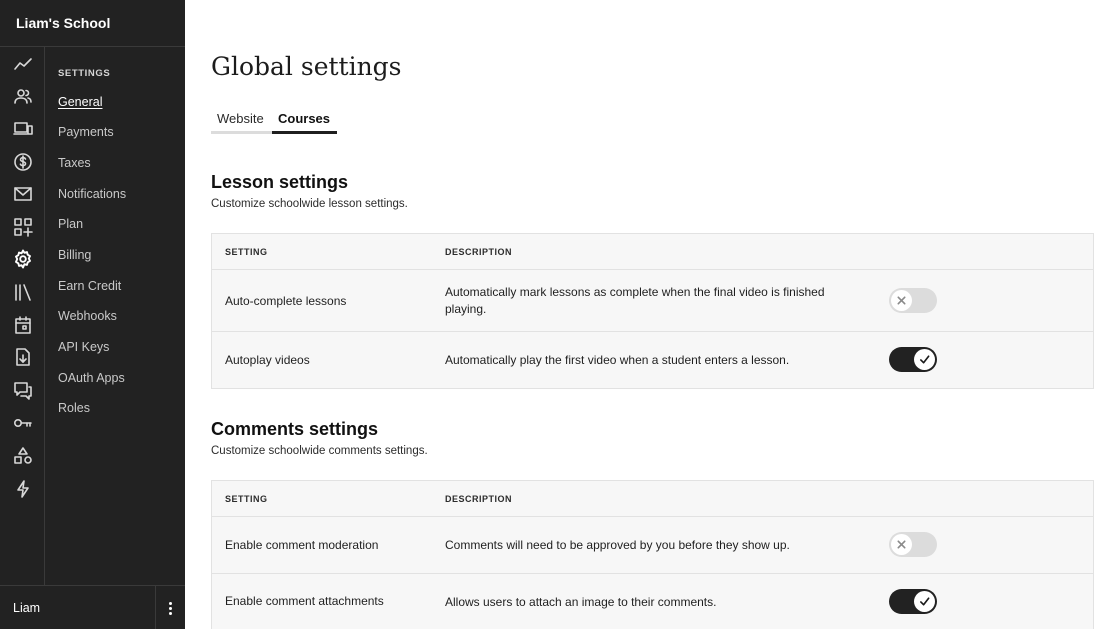  What do you see at coordinates (74, 163) in the screenshot?
I see `nav-item-taxes: Taxes` at bounding box center [74, 163].